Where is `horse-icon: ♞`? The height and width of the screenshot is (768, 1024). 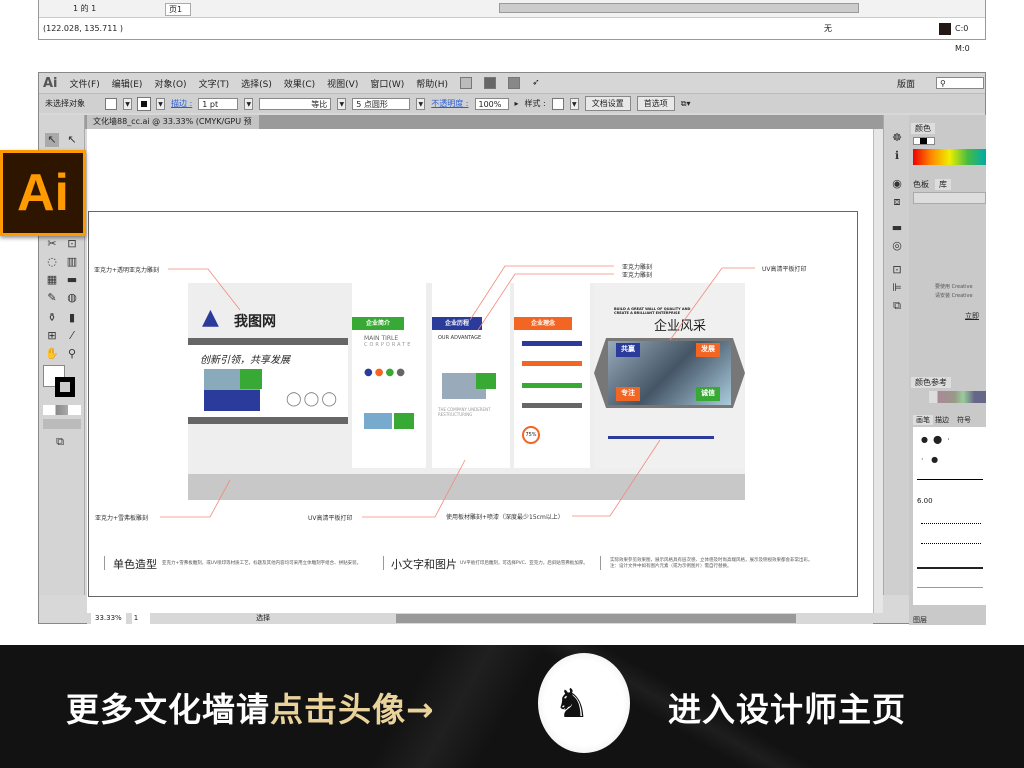
horse-icon: ♞ is located at coordinates (572, 704).